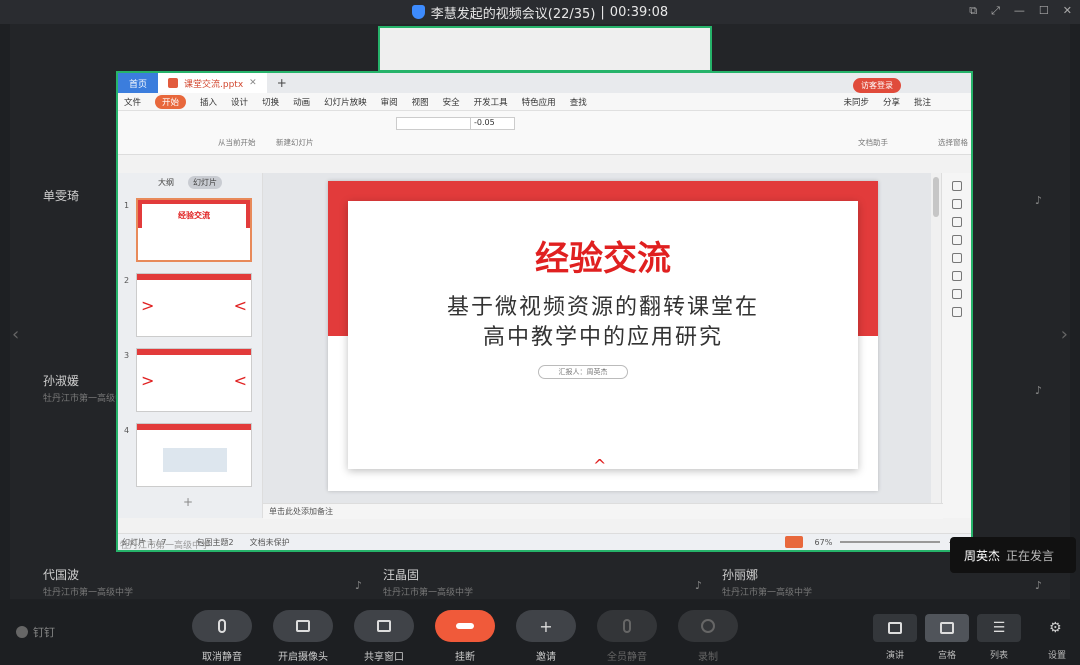 This screenshot has width=1080, height=665. Describe the element at coordinates (953, 142) in the screenshot. I see `select-pane-button: 选择窗格` at that location.